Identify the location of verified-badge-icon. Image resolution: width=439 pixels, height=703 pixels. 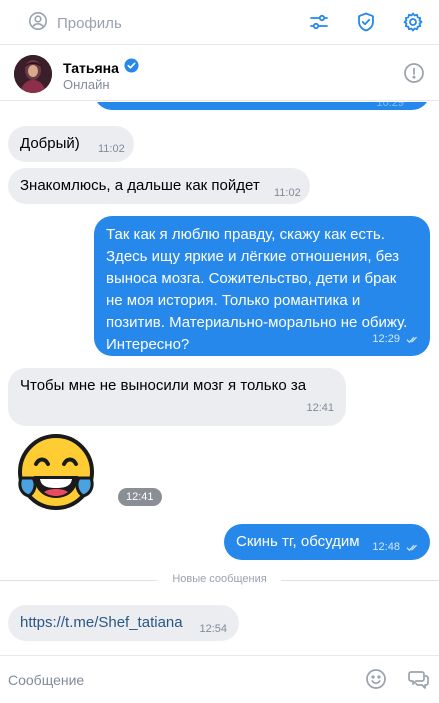
(131, 68).